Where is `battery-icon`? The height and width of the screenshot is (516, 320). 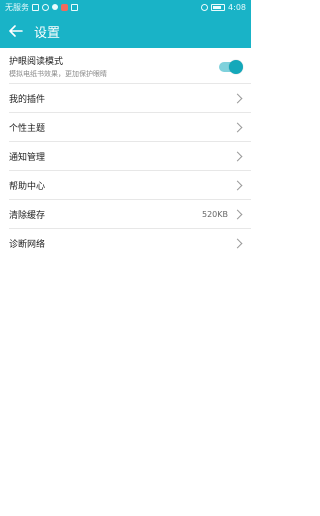 battery-icon is located at coordinates (218, 7).